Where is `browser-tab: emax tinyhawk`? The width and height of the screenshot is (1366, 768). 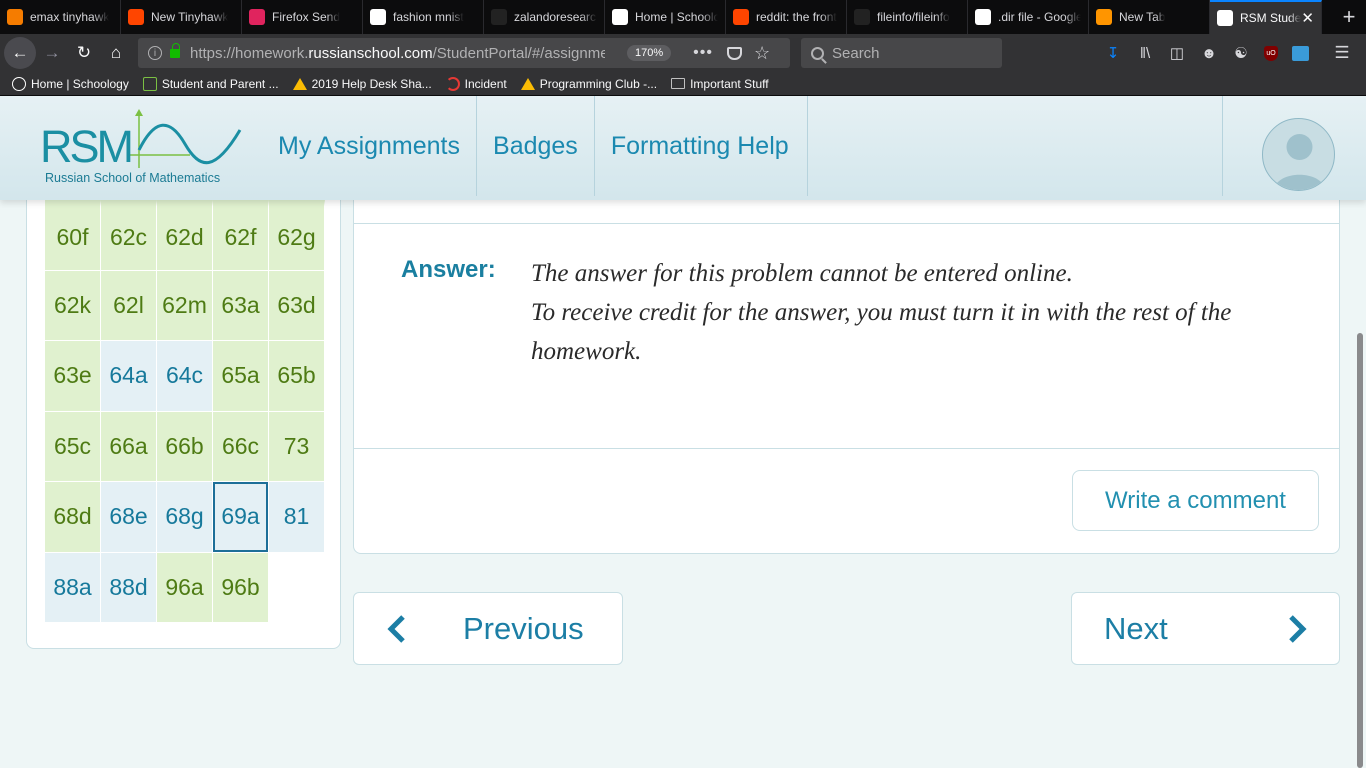 browser-tab: emax tinyhawk is located at coordinates (60, 17).